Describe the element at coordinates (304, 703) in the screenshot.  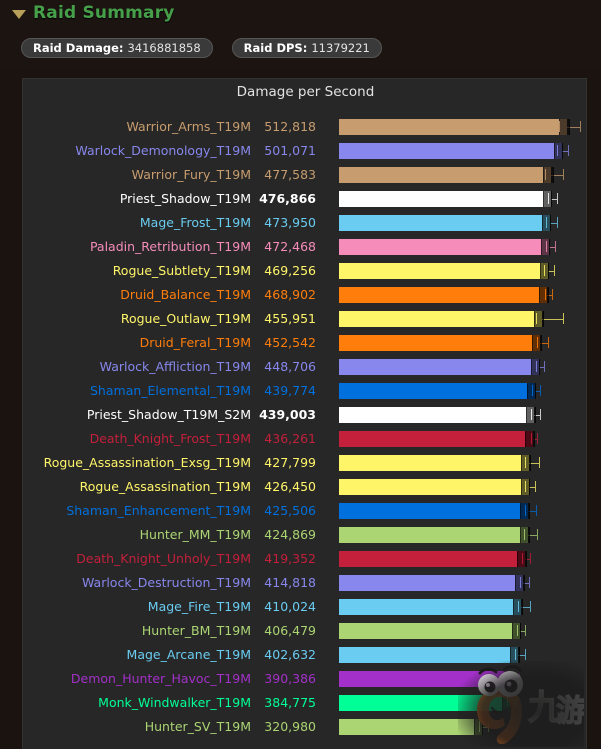
I see `dps-row: Monk_Windwalker_T19M 384,775` at that location.